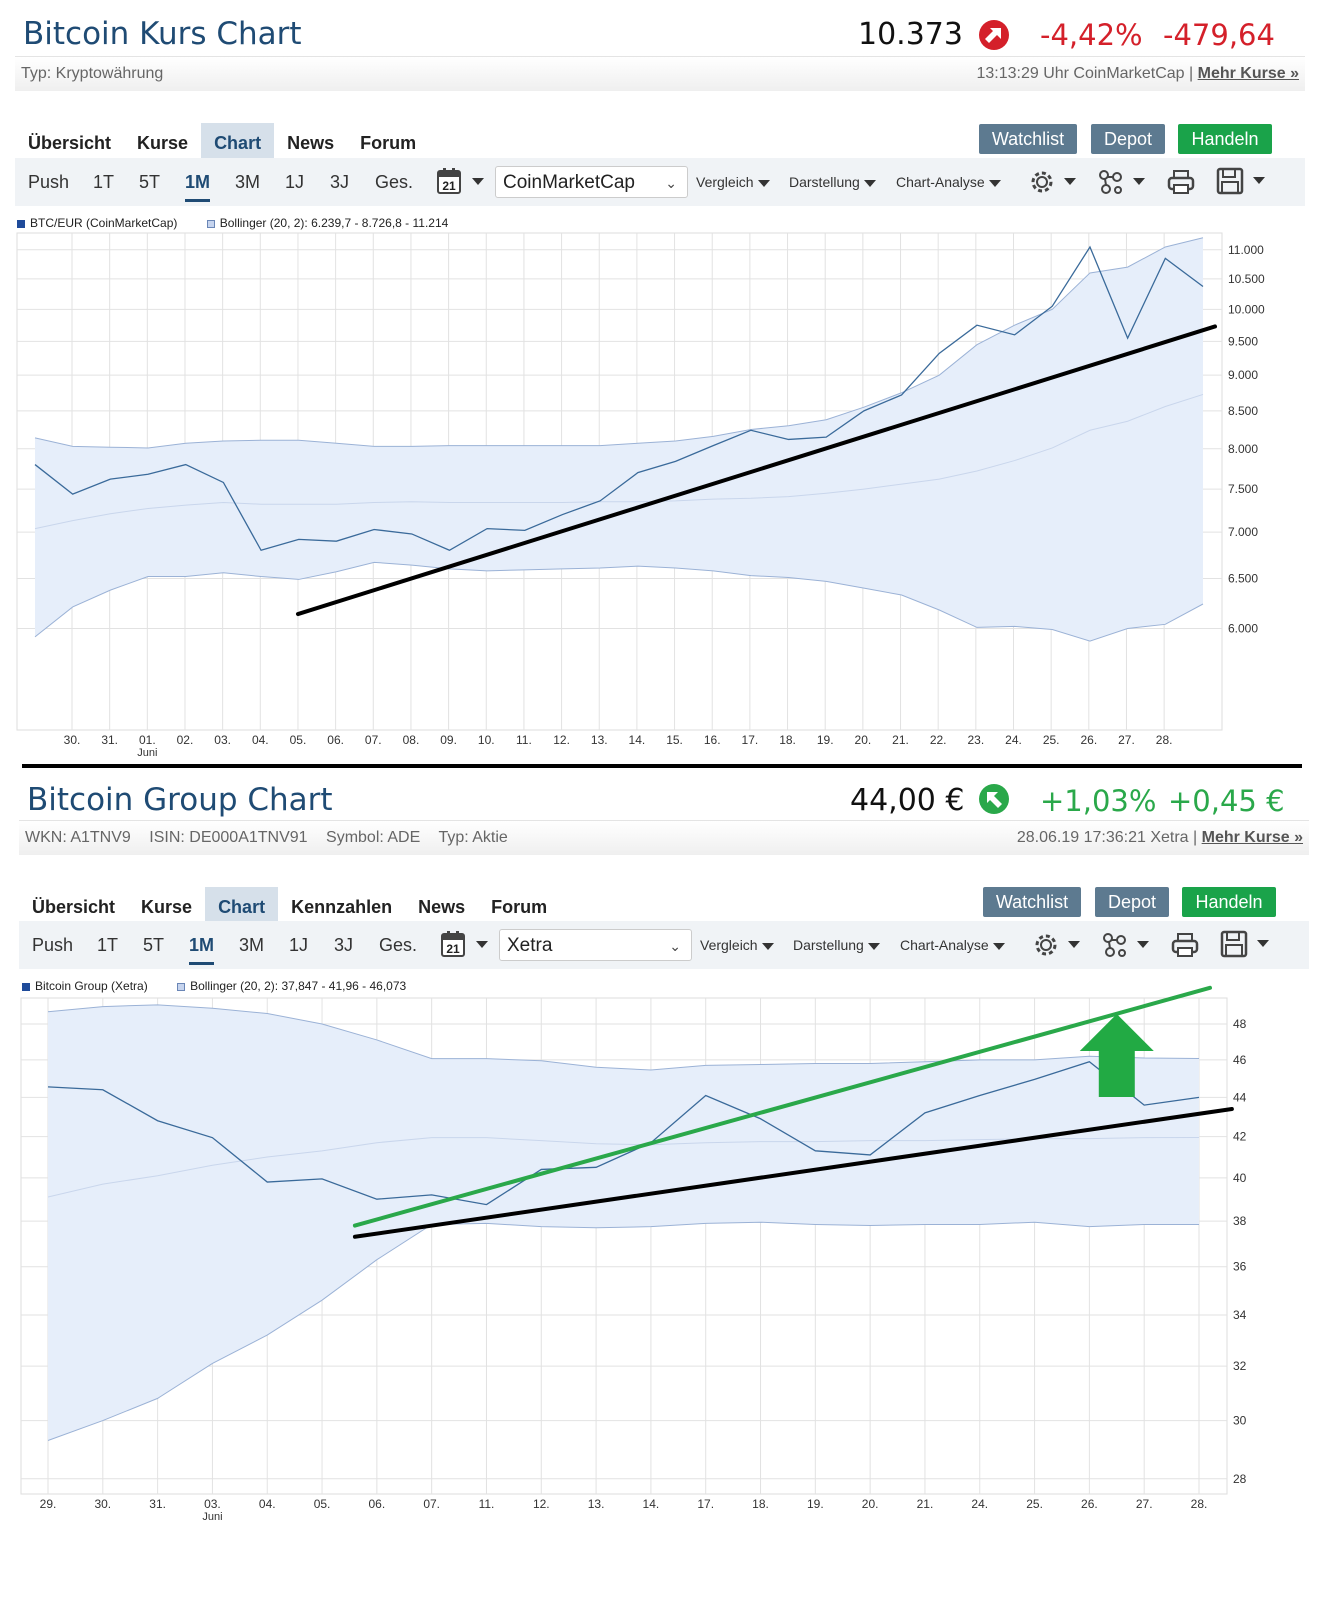 The image size is (1335, 1612). What do you see at coordinates (341, 905) in the screenshot?
I see `tab-key-figures: Kennzahlen` at bounding box center [341, 905].